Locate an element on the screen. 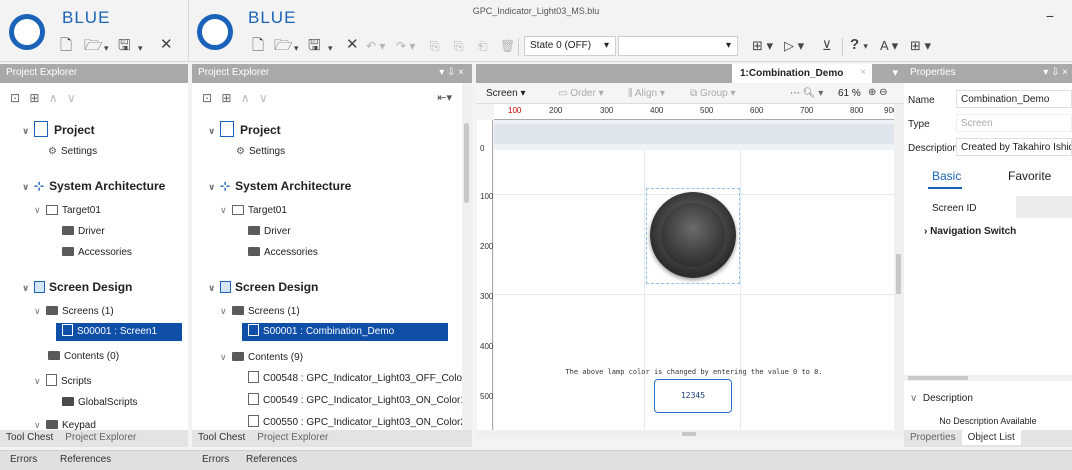  font-size-icon: A ▾ is located at coordinates (889, 46).